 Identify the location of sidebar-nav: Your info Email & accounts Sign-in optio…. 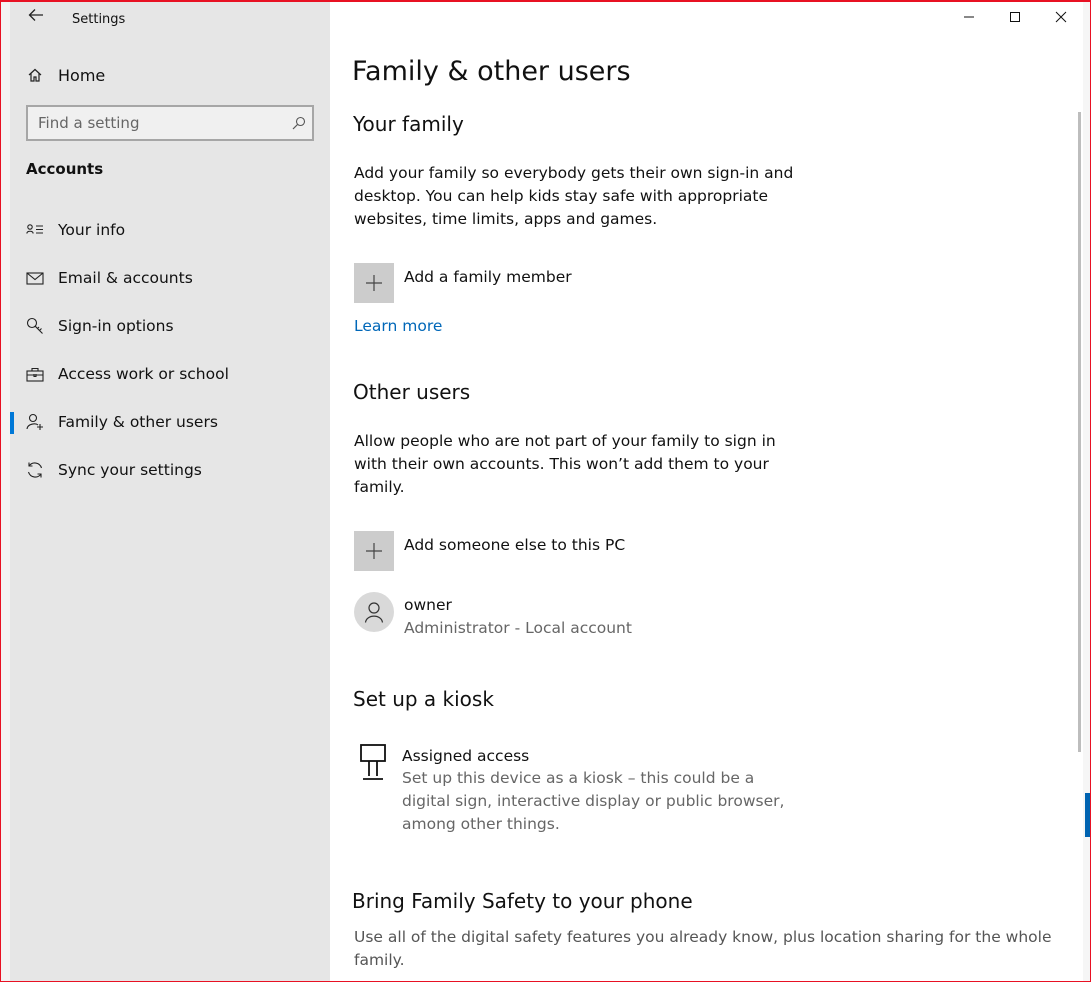
(170, 350).